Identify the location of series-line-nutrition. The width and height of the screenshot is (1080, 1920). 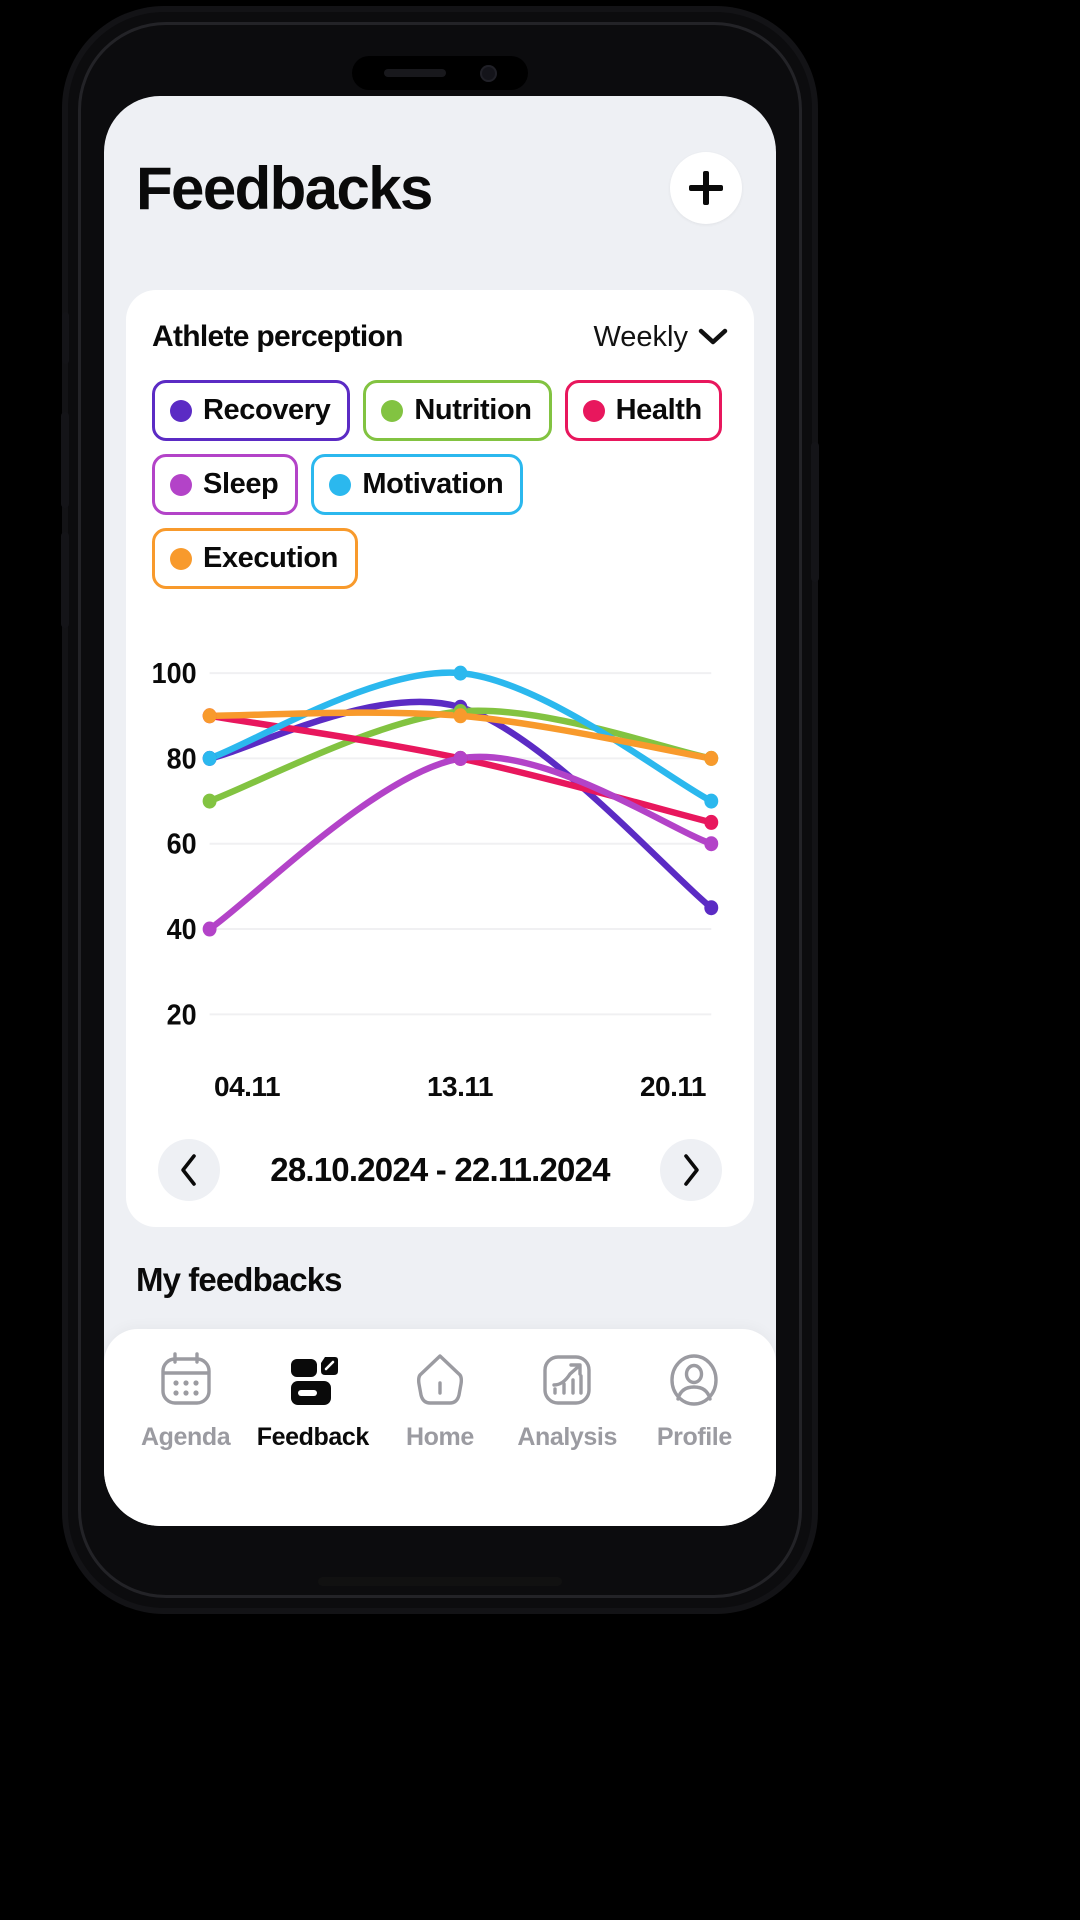
(460, 756).